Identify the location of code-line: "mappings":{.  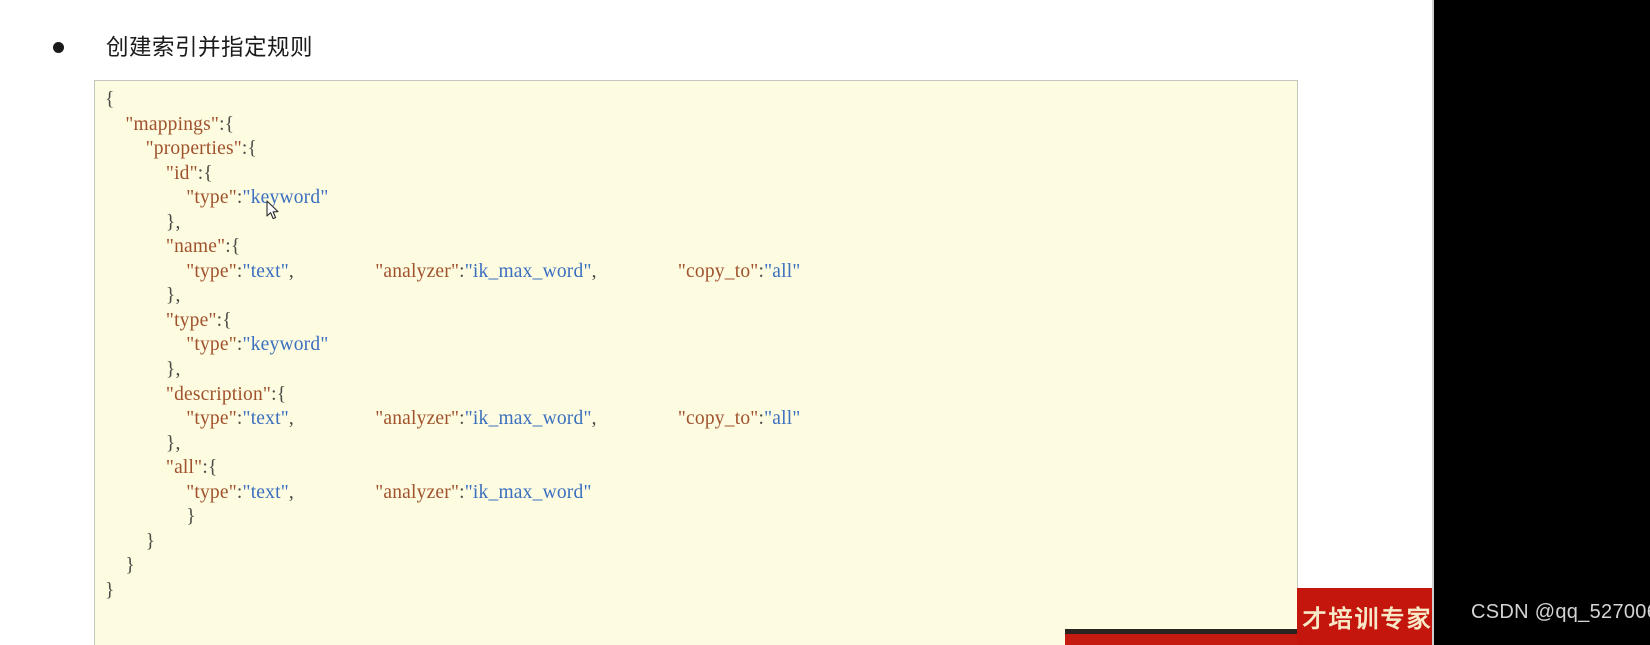
(701, 125).